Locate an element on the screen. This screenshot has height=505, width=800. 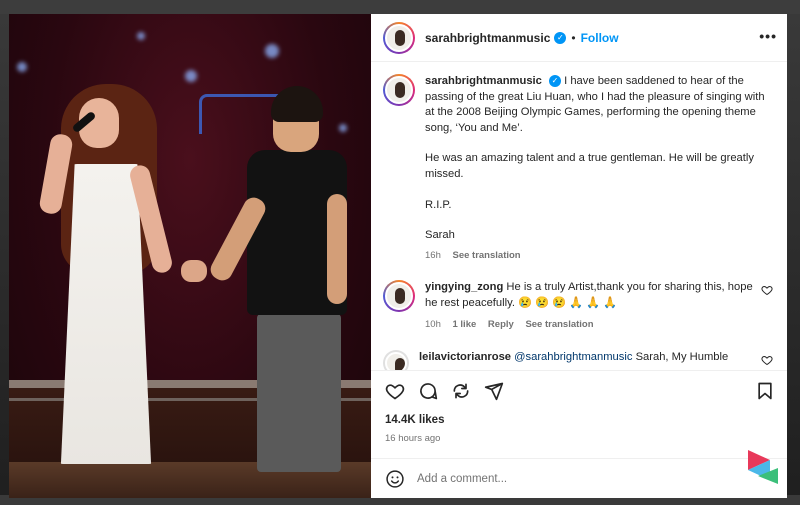
comment-icon is located at coordinates (428, 391).